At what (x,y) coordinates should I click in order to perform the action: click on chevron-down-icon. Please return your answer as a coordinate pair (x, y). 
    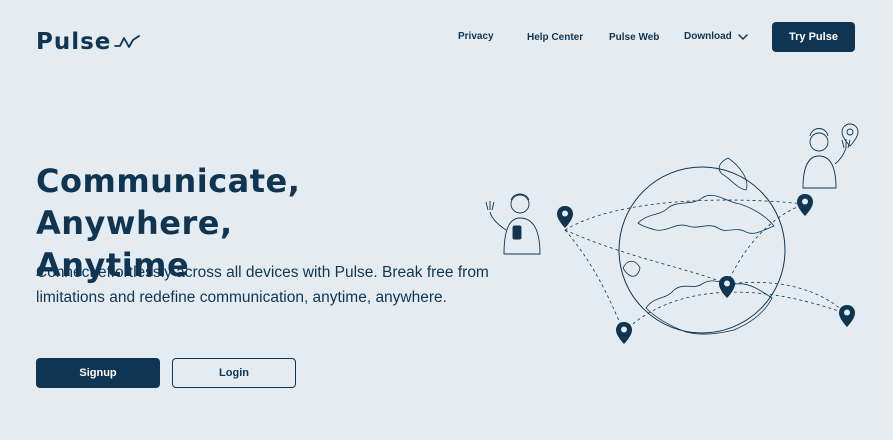
    Looking at the image, I should click on (743, 36).